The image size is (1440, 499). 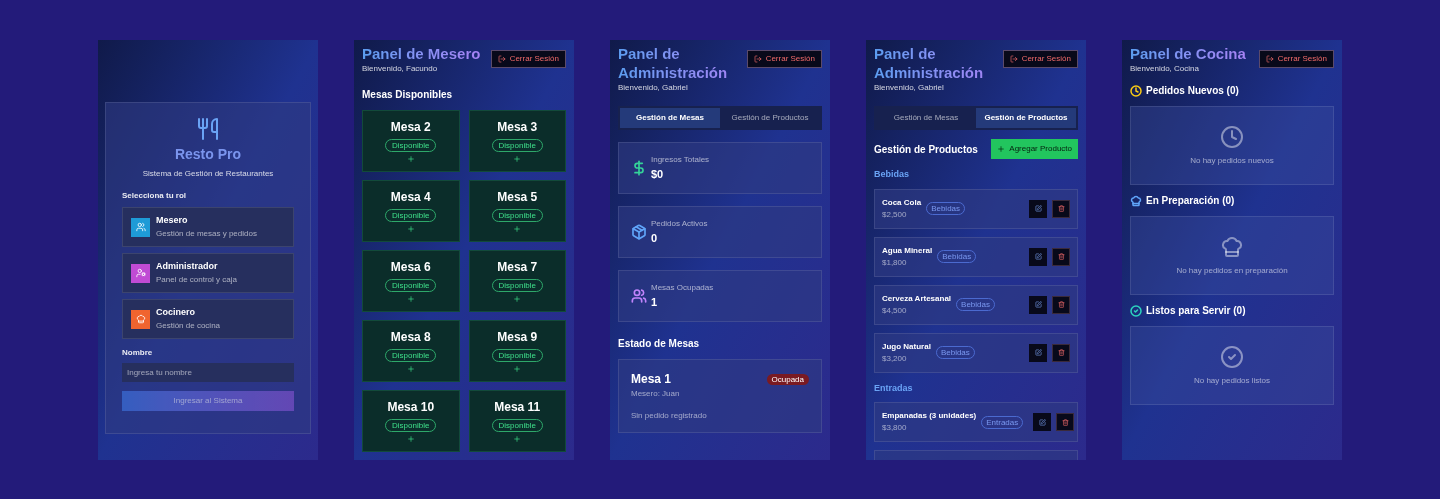 What do you see at coordinates (1165, 69) in the screenshot?
I see `welcome-text: Bienvenido, Cocina` at bounding box center [1165, 69].